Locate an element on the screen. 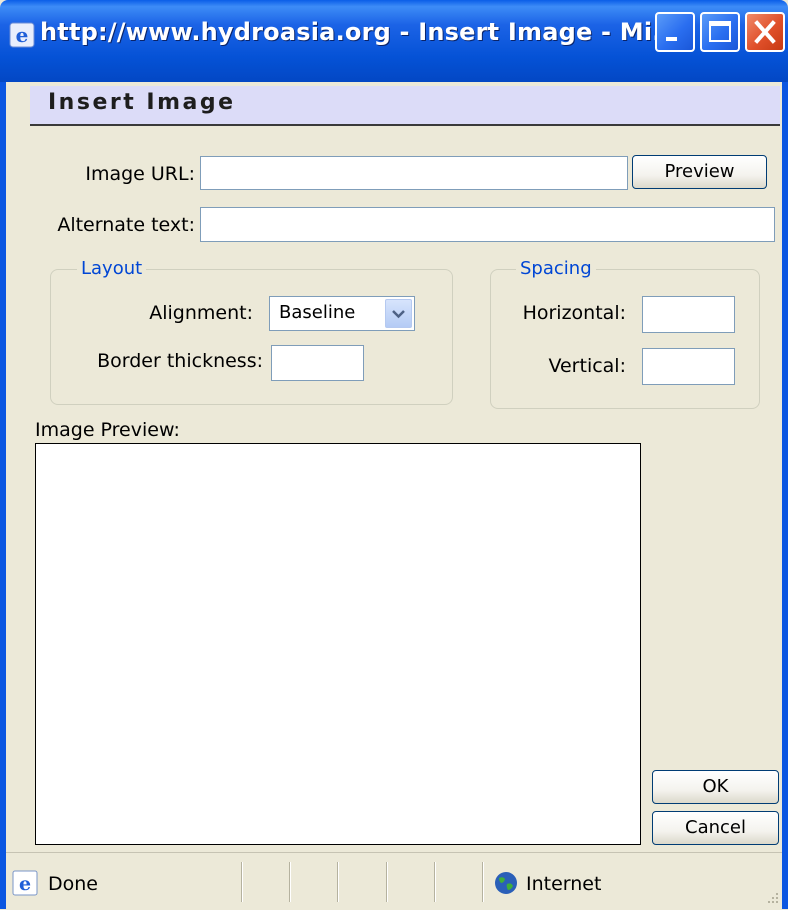 Image resolution: width=788 pixels, height=910 pixels. ok-button: OK is located at coordinates (715, 787).